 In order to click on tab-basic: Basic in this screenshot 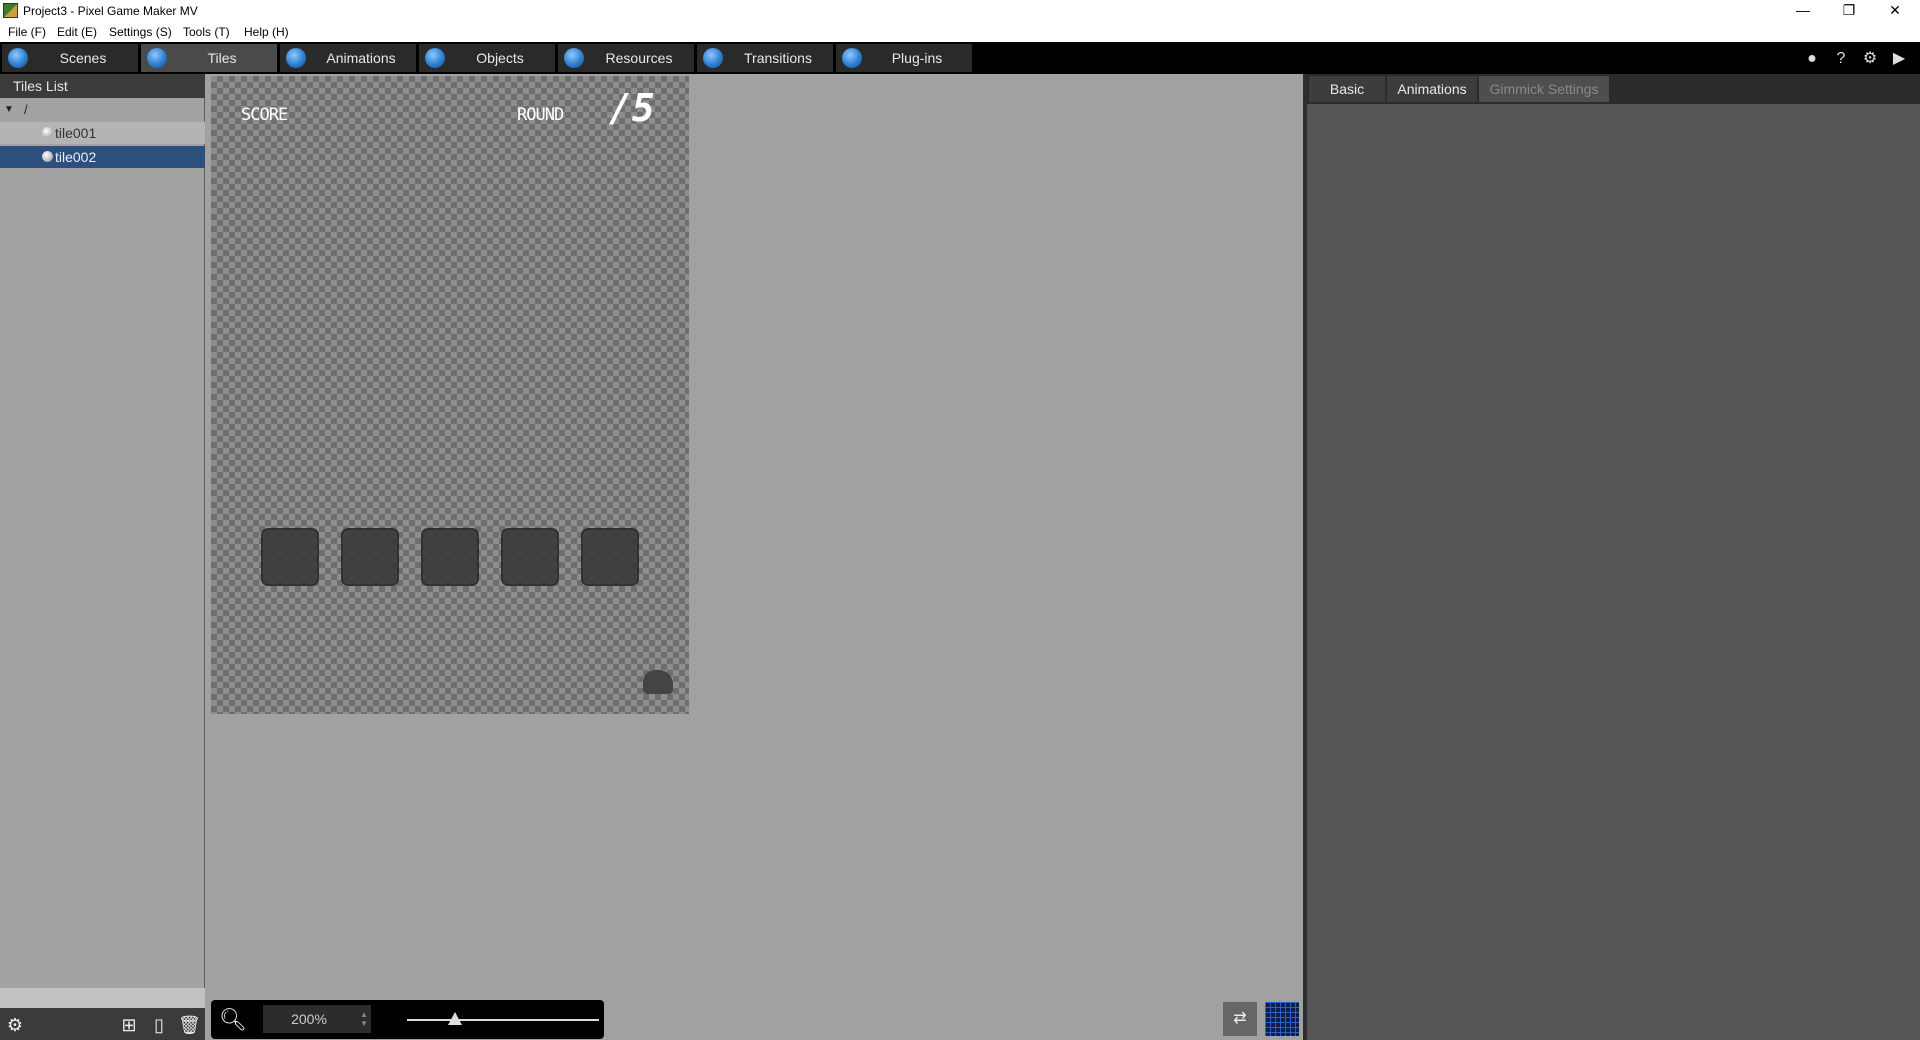, I will do `click(1347, 89)`.